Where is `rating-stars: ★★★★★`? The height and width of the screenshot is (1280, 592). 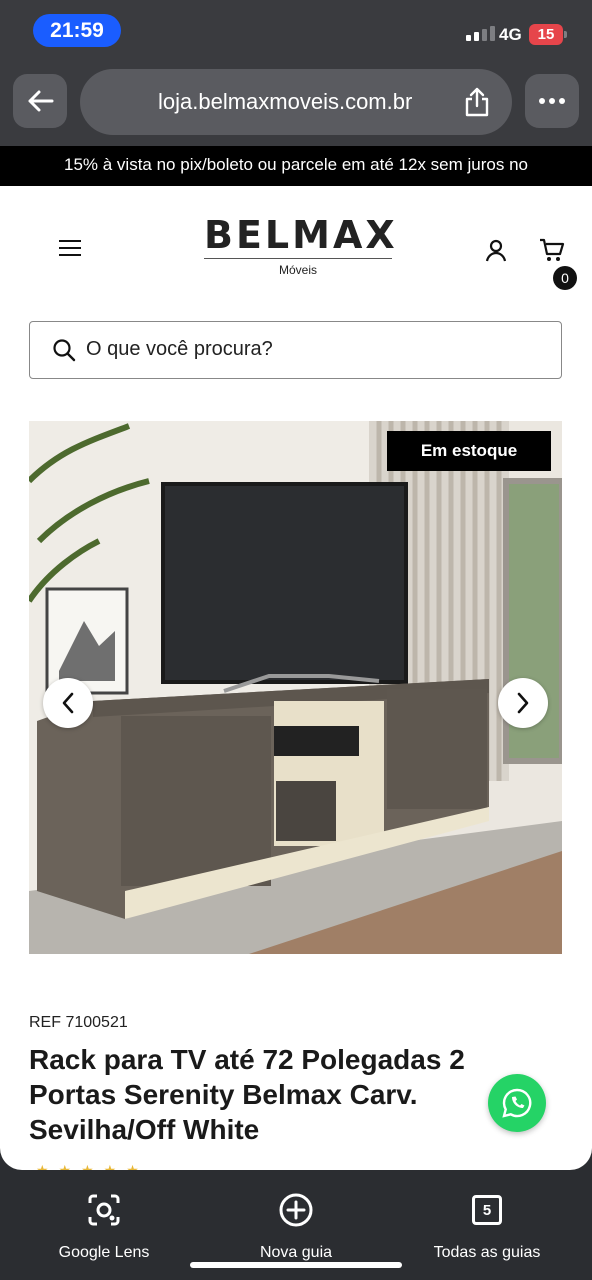
rating-stars: ★★★★★ is located at coordinates (92, 1166).